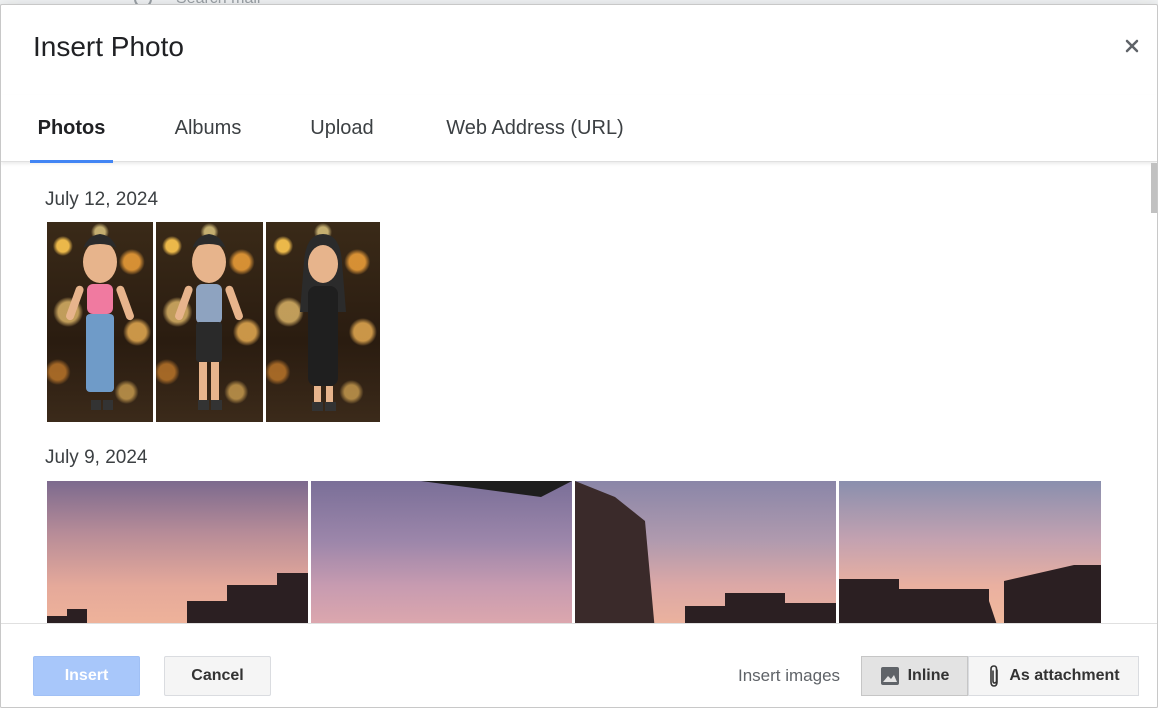  Describe the element at coordinates (928, 675) in the screenshot. I see `inline-label: Inline` at that location.